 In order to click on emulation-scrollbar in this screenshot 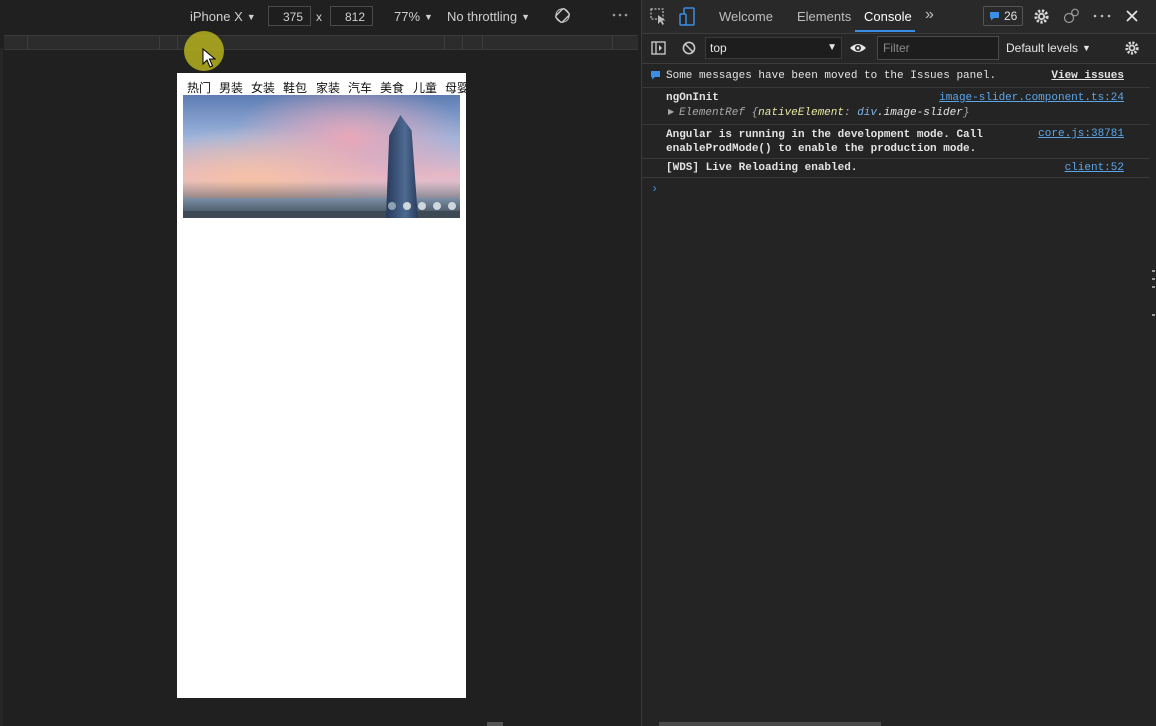, I will do `click(495, 724)`.